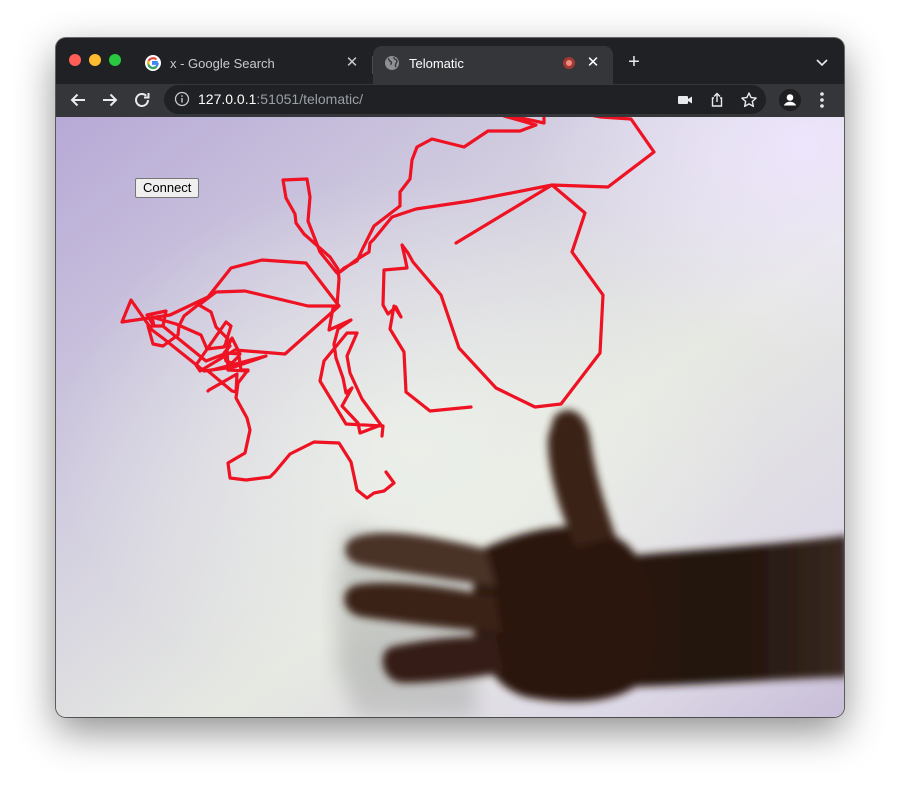  I want to click on tab-strip: x - Google Search ✕ Telomatic ✕ +, so click(450, 61).